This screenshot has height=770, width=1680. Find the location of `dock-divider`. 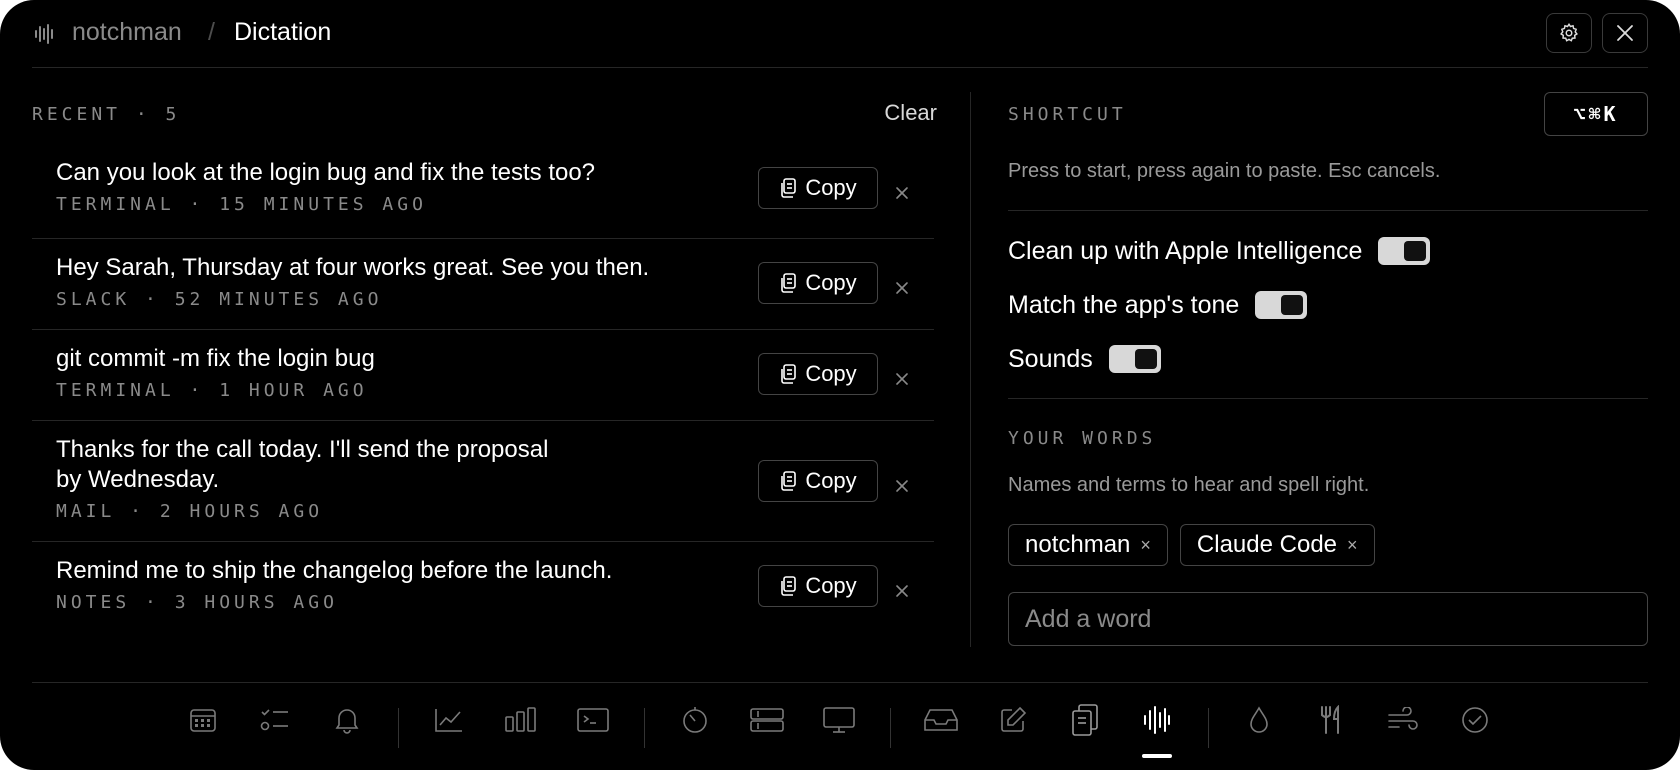

dock-divider is located at coordinates (840, 682).